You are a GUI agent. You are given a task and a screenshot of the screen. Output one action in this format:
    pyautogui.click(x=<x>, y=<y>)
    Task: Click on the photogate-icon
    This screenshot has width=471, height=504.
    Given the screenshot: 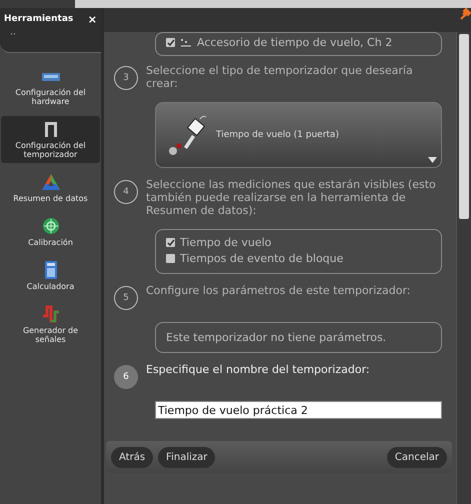 What is the action you would take?
    pyautogui.click(x=188, y=135)
    